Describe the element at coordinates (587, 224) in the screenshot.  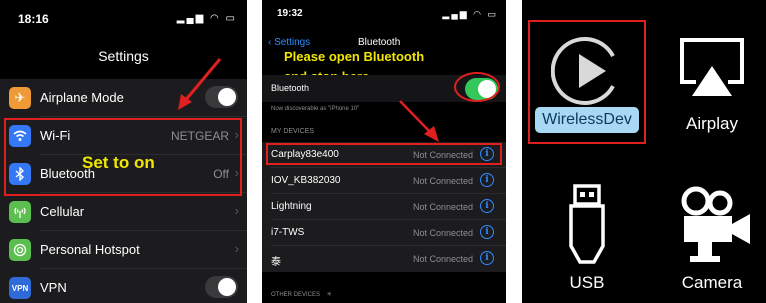
I see `usb-icon` at that location.